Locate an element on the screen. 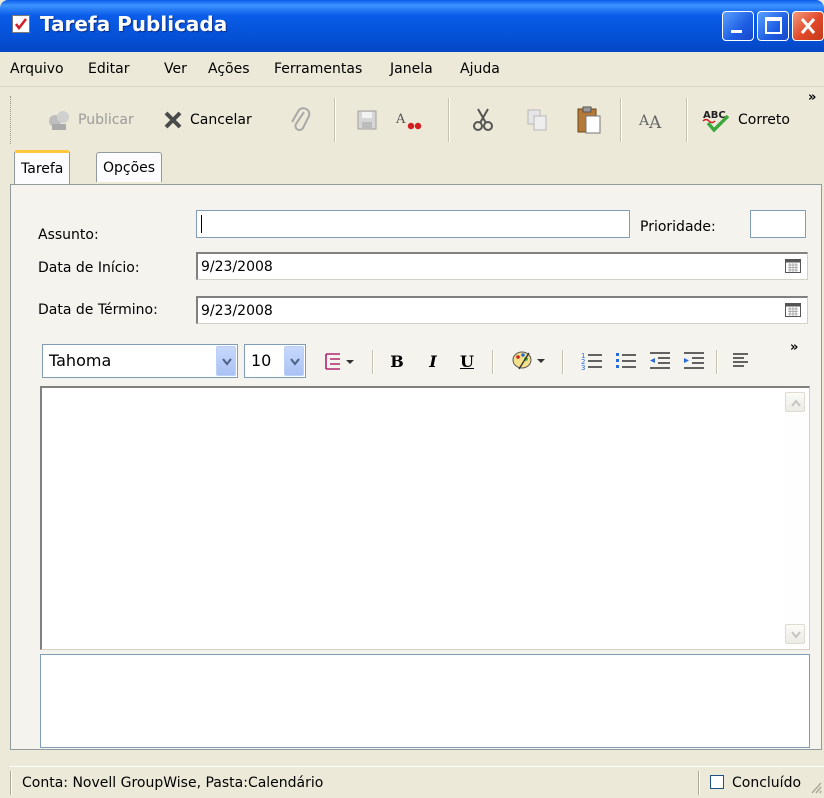 This screenshot has height=798, width=824. italic-button: I is located at coordinates (433, 361).